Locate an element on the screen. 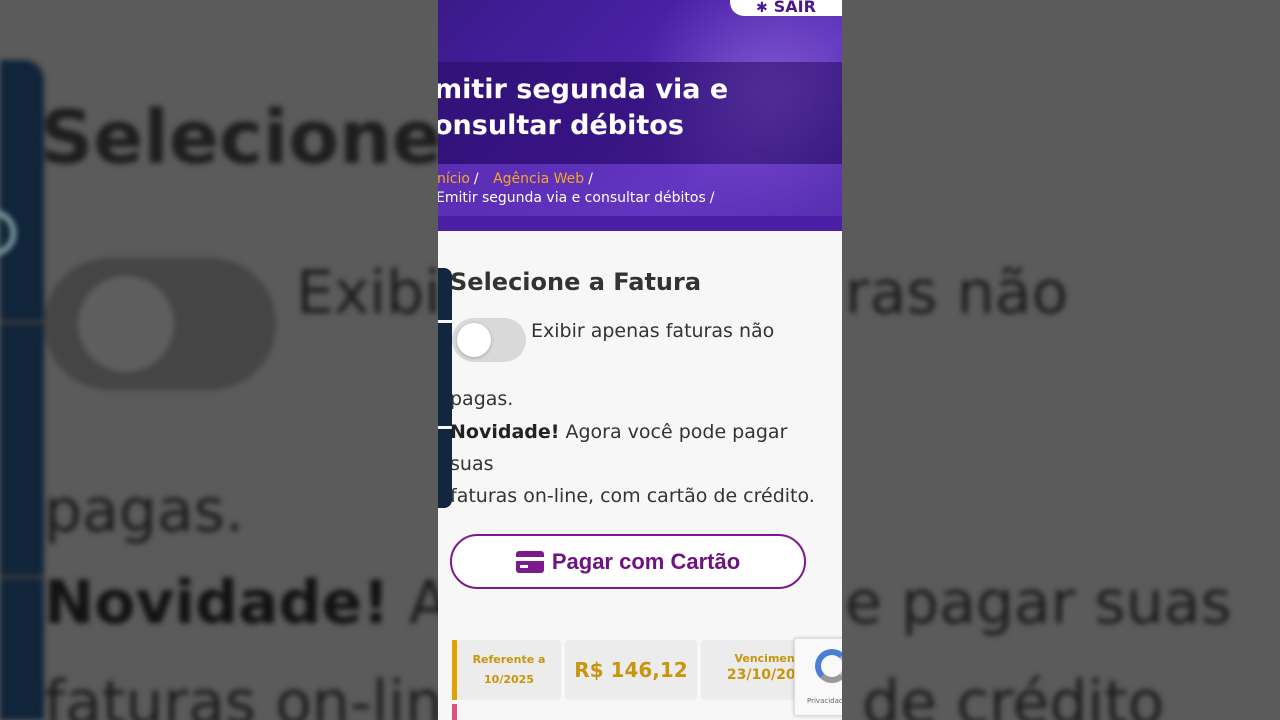 Image resolution: width=1280 pixels, height=720 pixels. bg-line-novidade: Novidade! Ag is located at coordinates (266, 603).